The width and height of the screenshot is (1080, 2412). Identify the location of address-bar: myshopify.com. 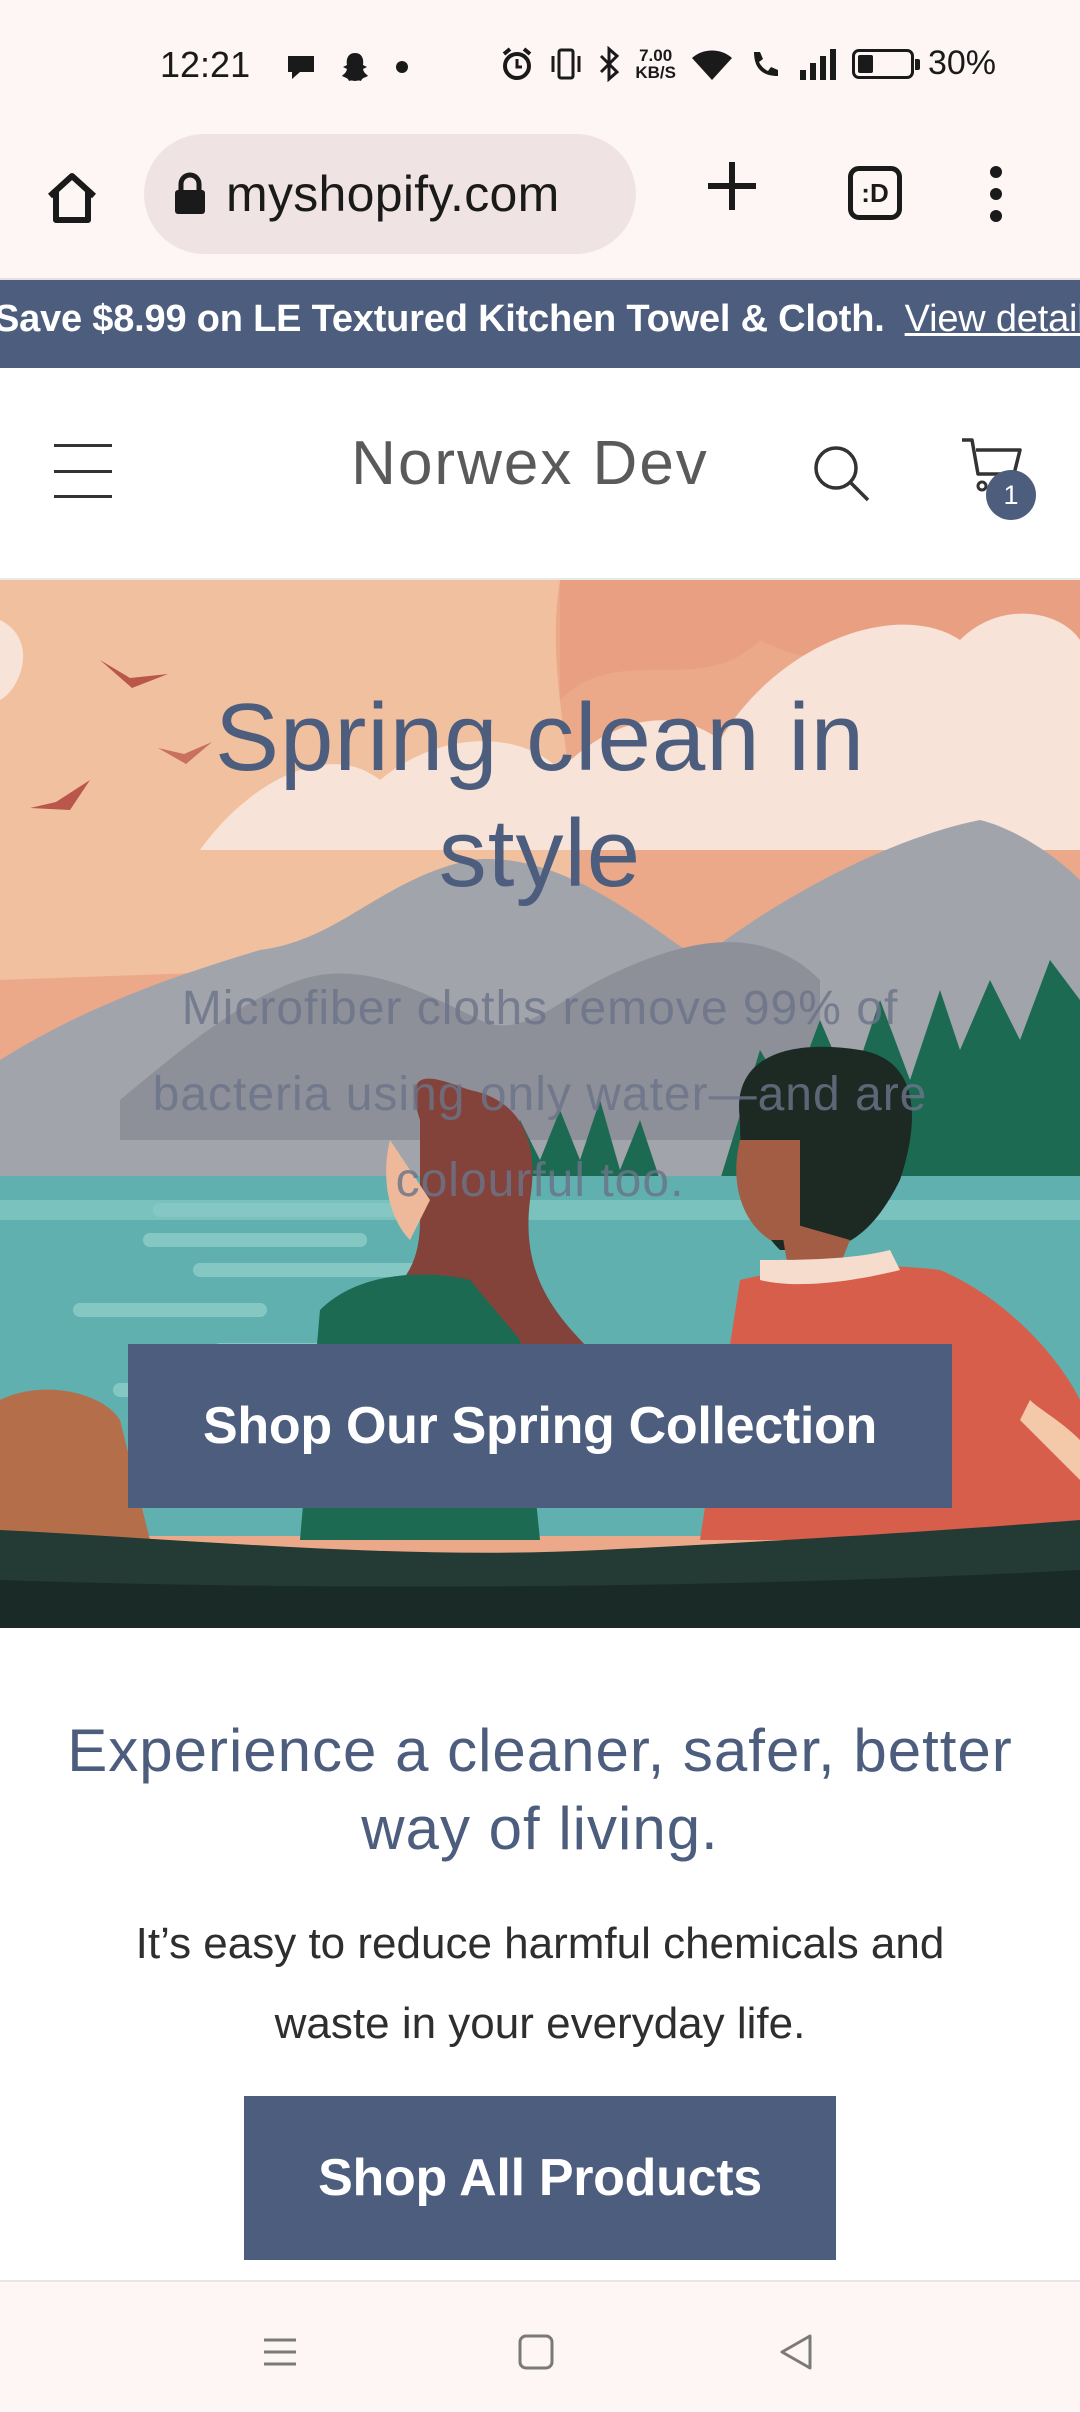
(390, 194).